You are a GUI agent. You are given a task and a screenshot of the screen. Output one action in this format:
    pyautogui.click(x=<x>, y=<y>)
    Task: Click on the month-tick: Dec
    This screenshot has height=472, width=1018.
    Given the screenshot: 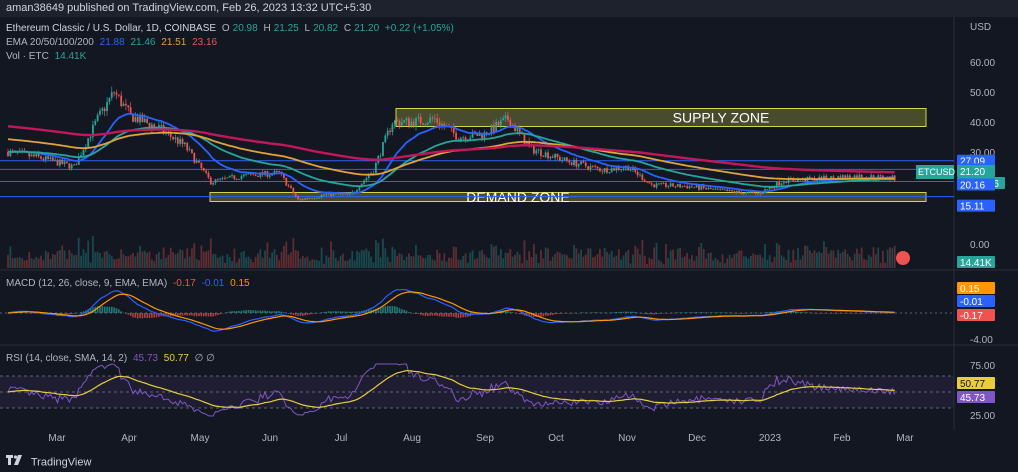 What is the action you would take?
    pyautogui.click(x=697, y=438)
    